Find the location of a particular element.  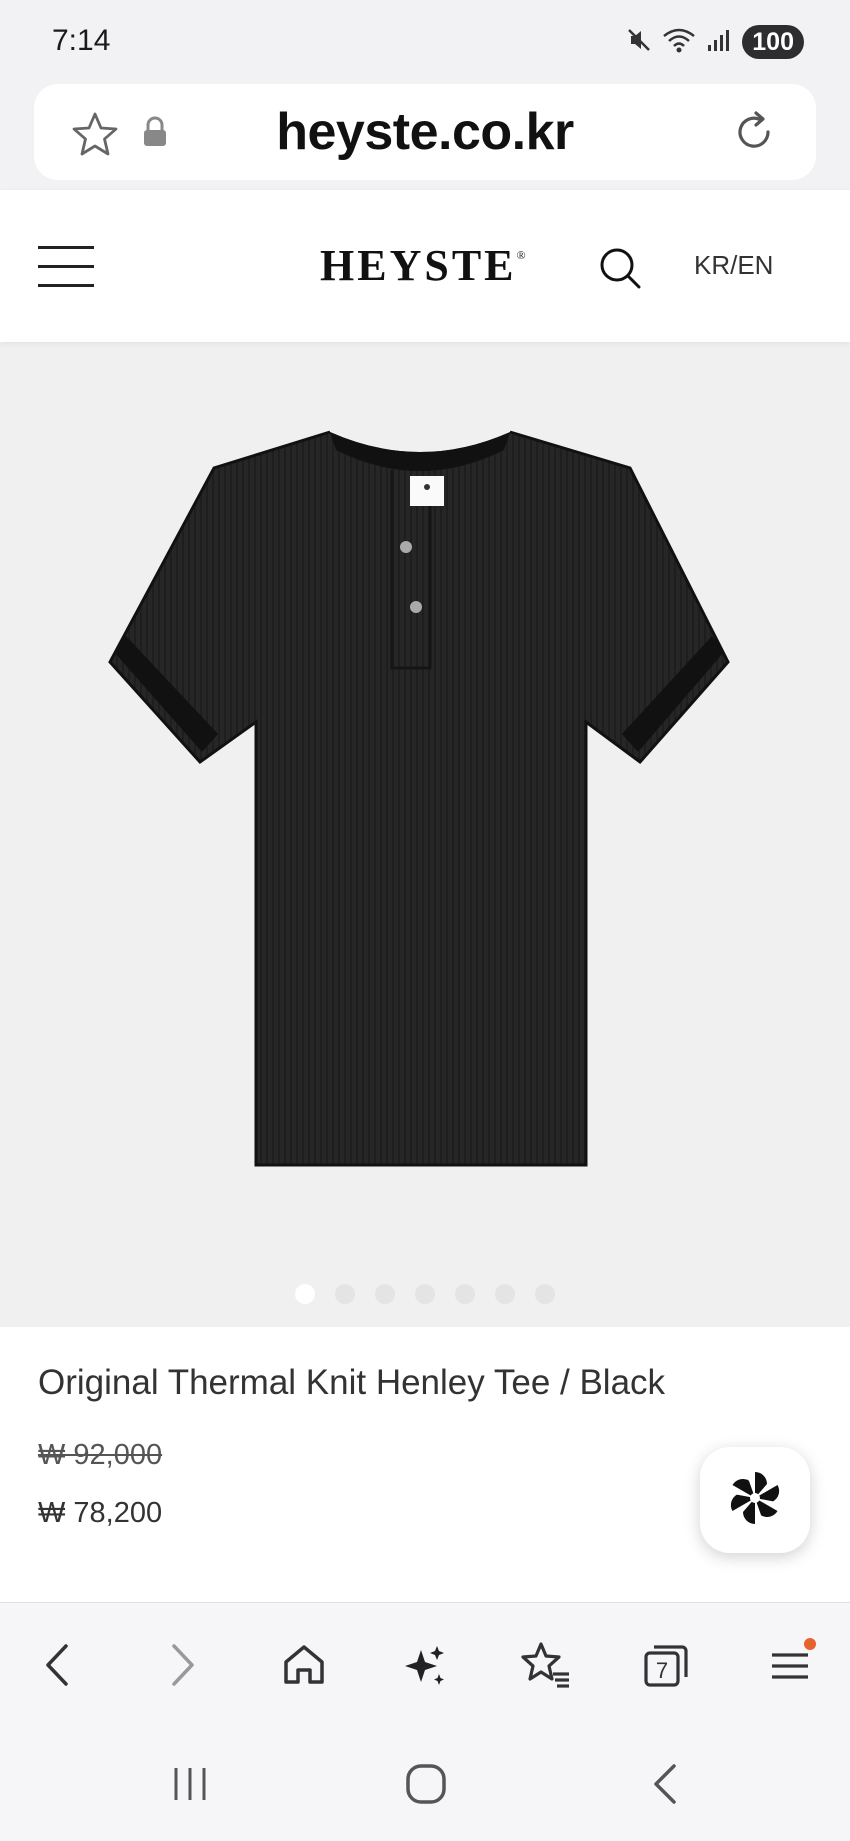

original-price: ₩ 92,000 is located at coordinates (100, 1455).